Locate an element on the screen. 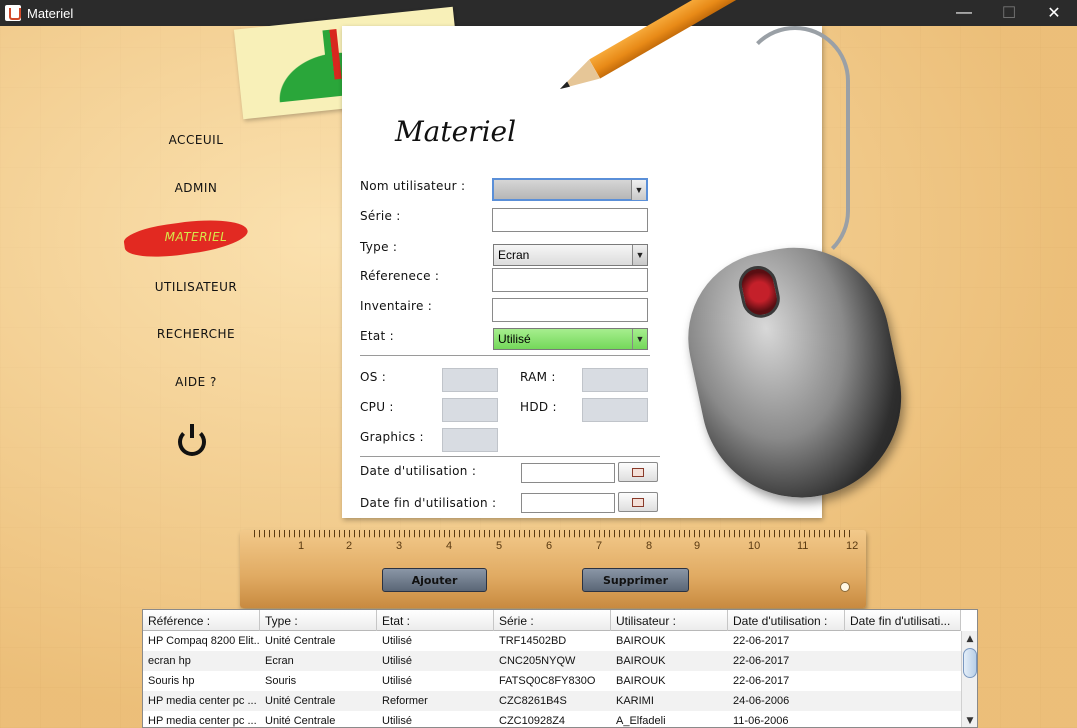 The image size is (1077, 728). ruler-number: 5 is located at coordinates (499, 546).